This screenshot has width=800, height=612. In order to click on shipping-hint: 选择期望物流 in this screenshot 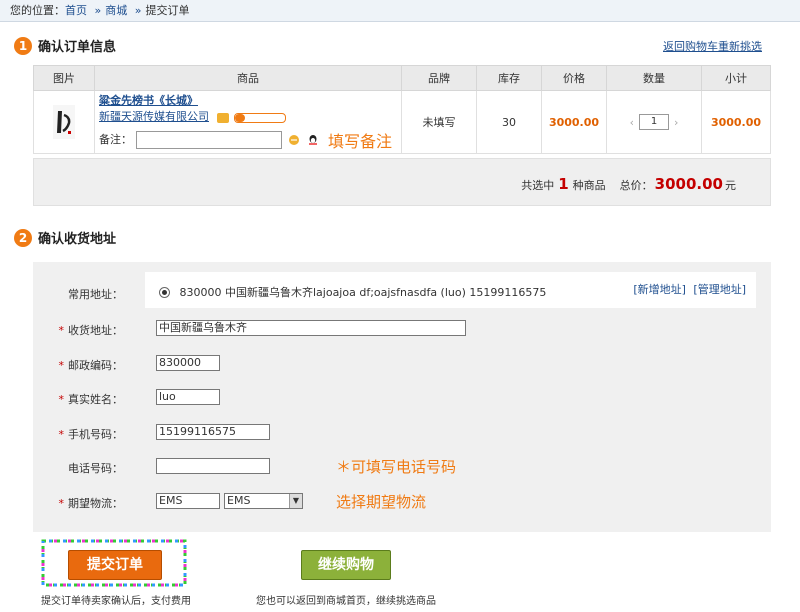, I will do `click(381, 502)`.